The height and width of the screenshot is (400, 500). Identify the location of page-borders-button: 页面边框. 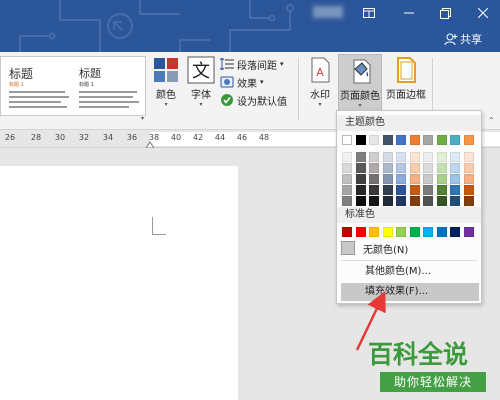
(406, 78).